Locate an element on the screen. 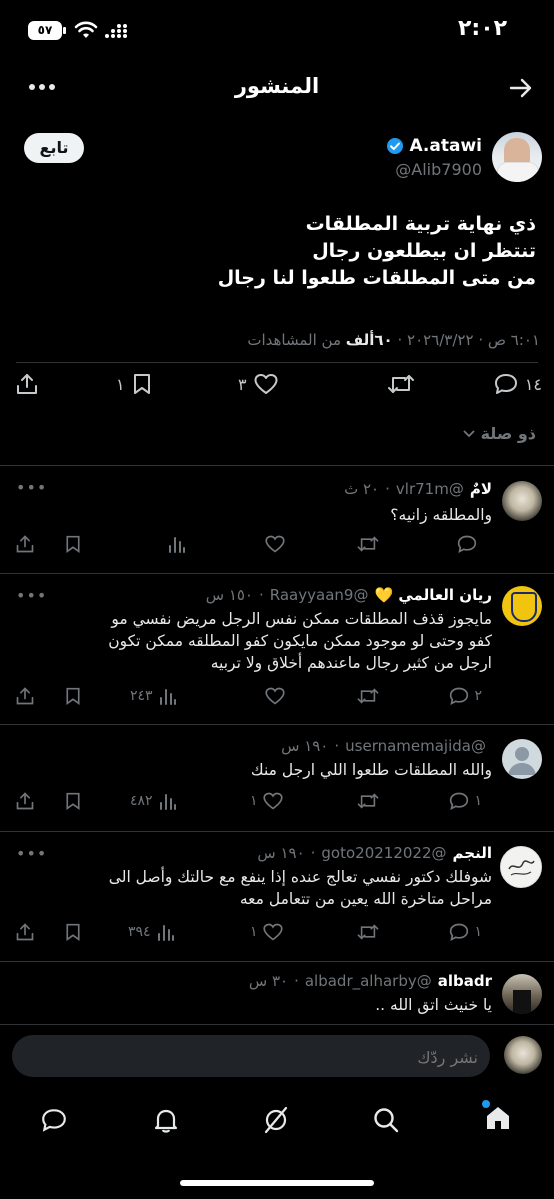 The height and width of the screenshot is (1199, 554). reply-author-handle: @vlr71m is located at coordinates (429, 489).